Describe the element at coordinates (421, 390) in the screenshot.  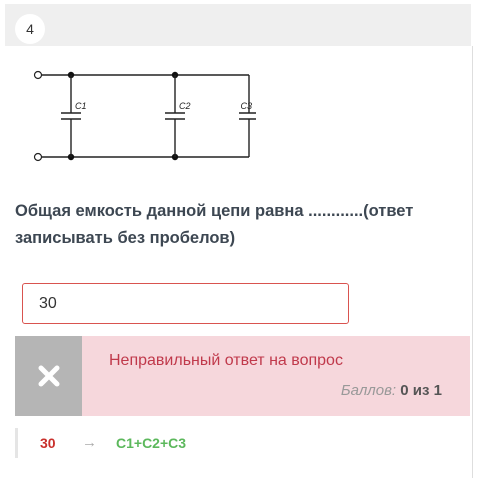
I see `score-separator: из` at that location.